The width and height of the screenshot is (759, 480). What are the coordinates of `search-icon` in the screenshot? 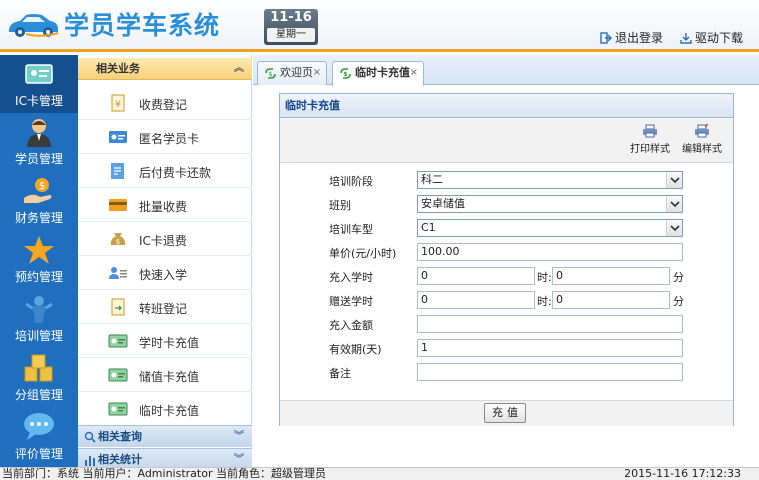 It's located at (90, 437).